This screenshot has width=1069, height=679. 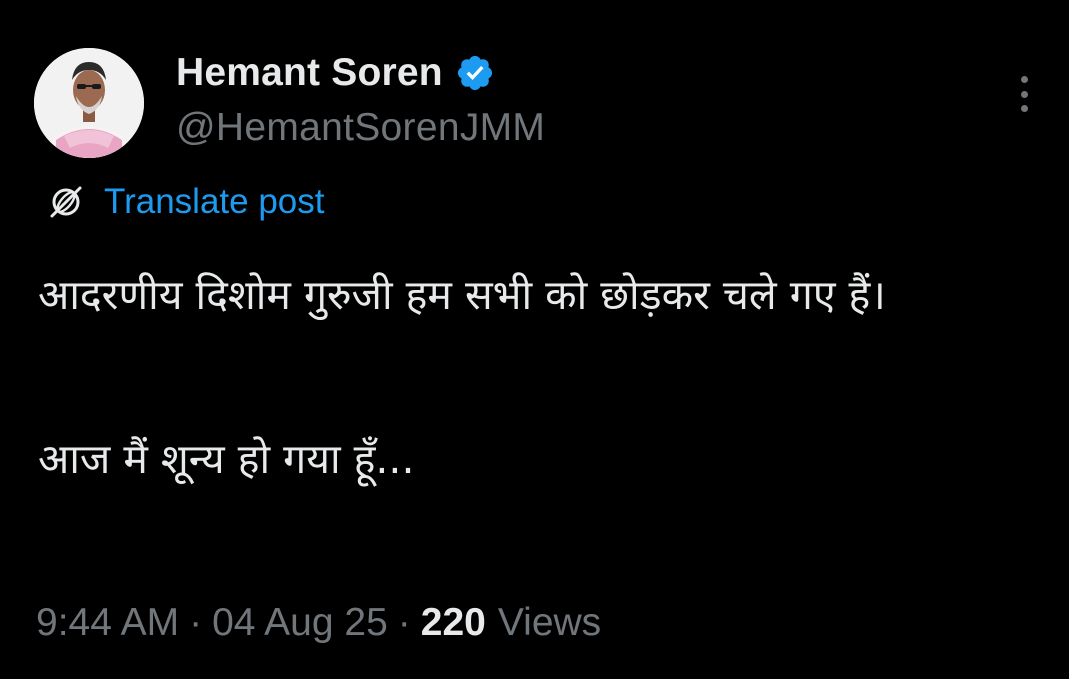 I want to click on translate-post-link: Translate post, so click(x=184, y=202).